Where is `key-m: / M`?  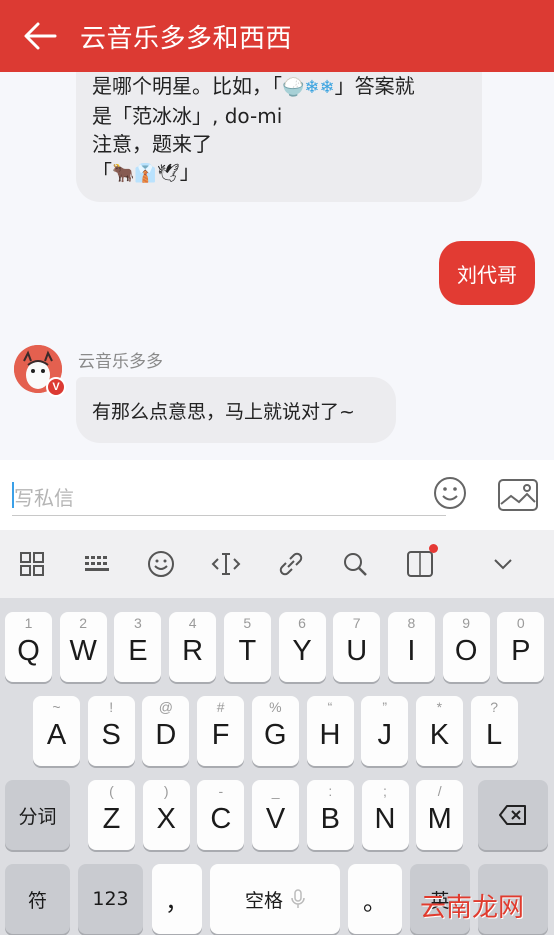
key-m: / M is located at coordinates (440, 815).